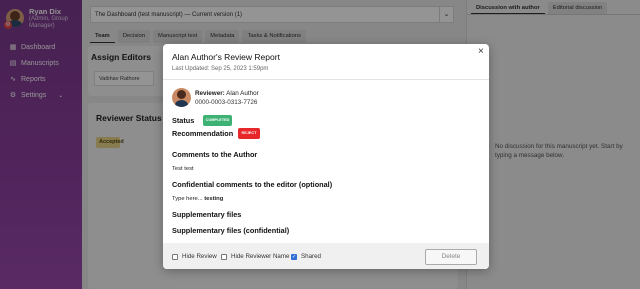 The height and width of the screenshot is (289, 640). Describe the element at coordinates (242, 93) in the screenshot. I see `reviewer-name-value: Alan Author` at that location.